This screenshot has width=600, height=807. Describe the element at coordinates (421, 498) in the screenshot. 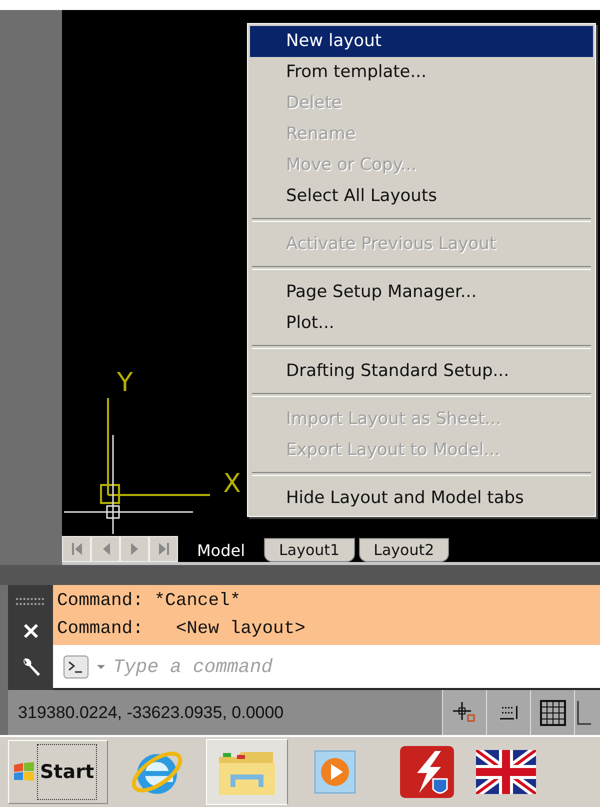

I see `menu-item: Hide Layout and Model tabs` at that location.